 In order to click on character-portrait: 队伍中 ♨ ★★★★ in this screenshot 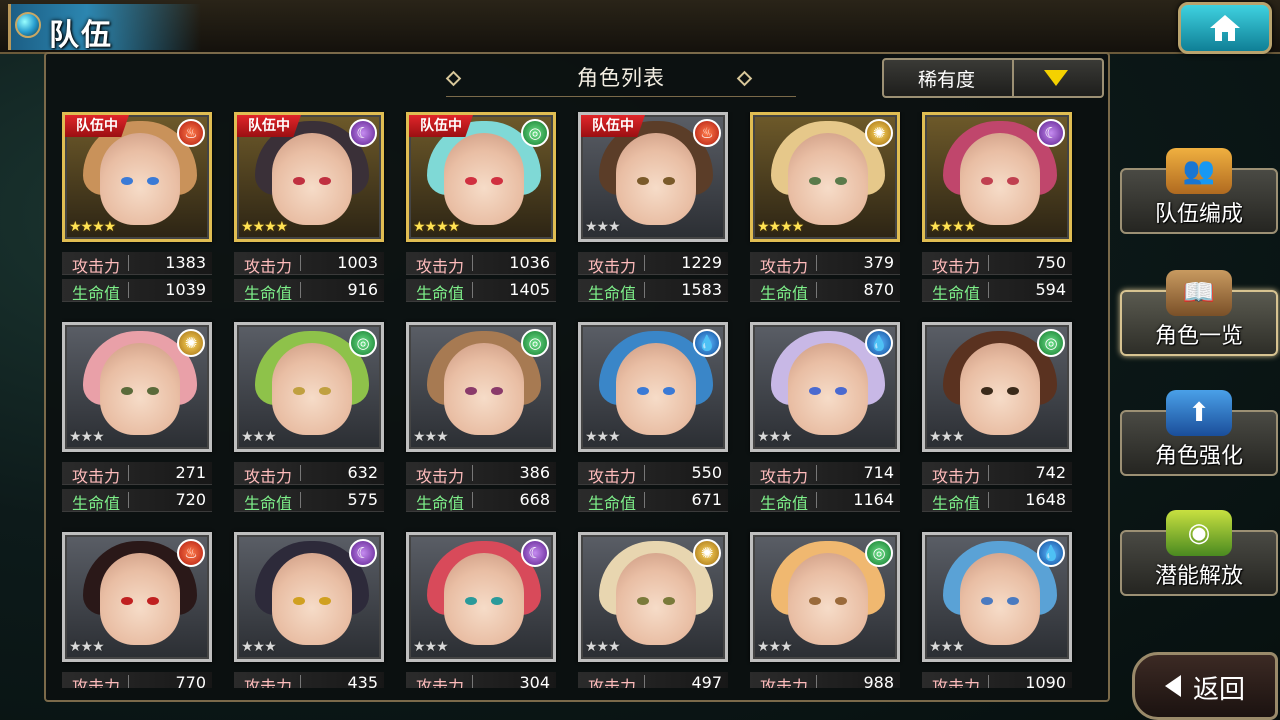, I will do `click(137, 177)`.